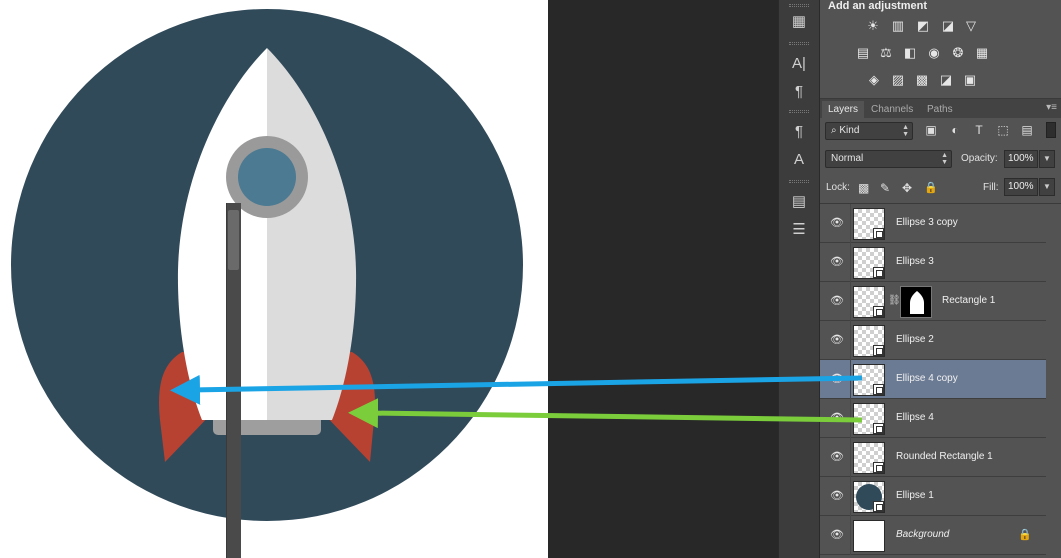 This screenshot has width=1061, height=558. Describe the element at coordinates (1051, 107) in the screenshot. I see `panel-menu-icon: ▾≡` at that location.